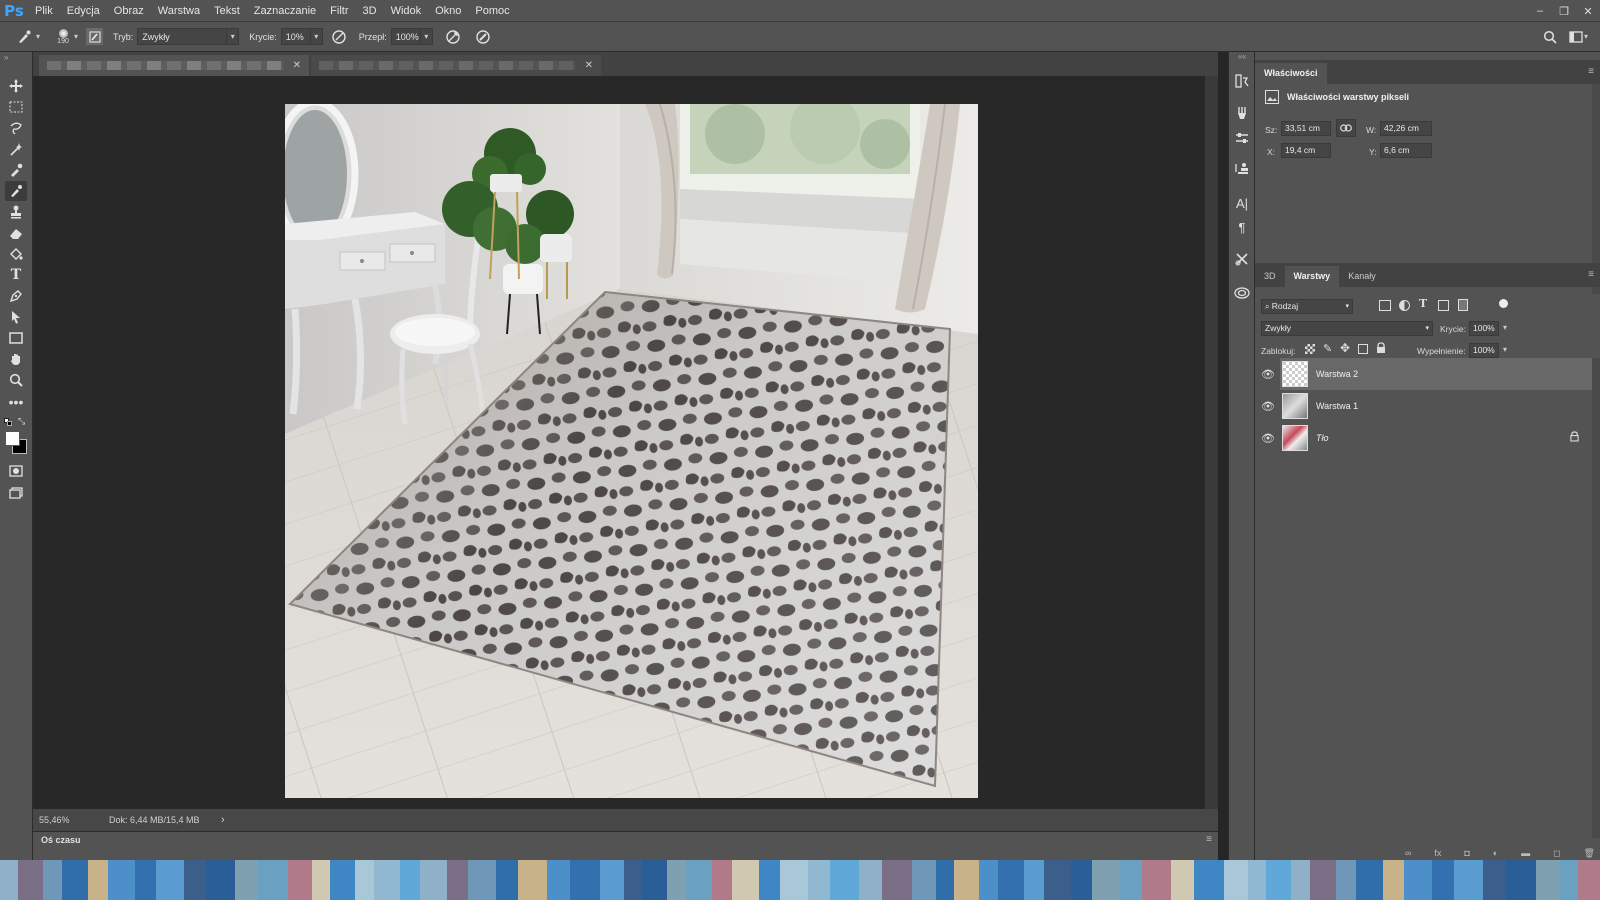 The width and height of the screenshot is (1600, 900). Describe the element at coordinates (1406, 150) in the screenshot. I see `y-input: 6,6 cm` at that location.